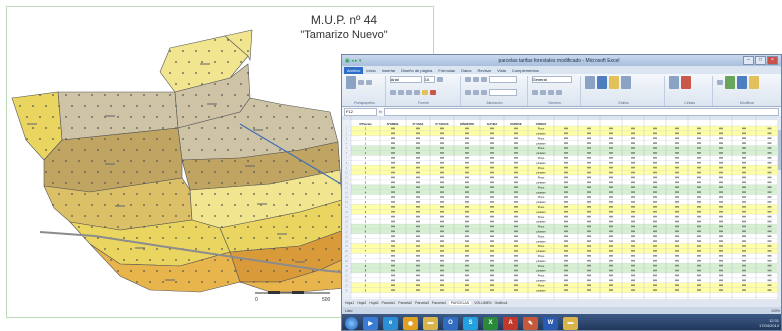 The height and width of the screenshot is (331, 782). What do you see at coordinates (344, 35) in the screenshot?
I see `map-title-line2: "Tamarizo Nuevo"` at bounding box center [344, 35].